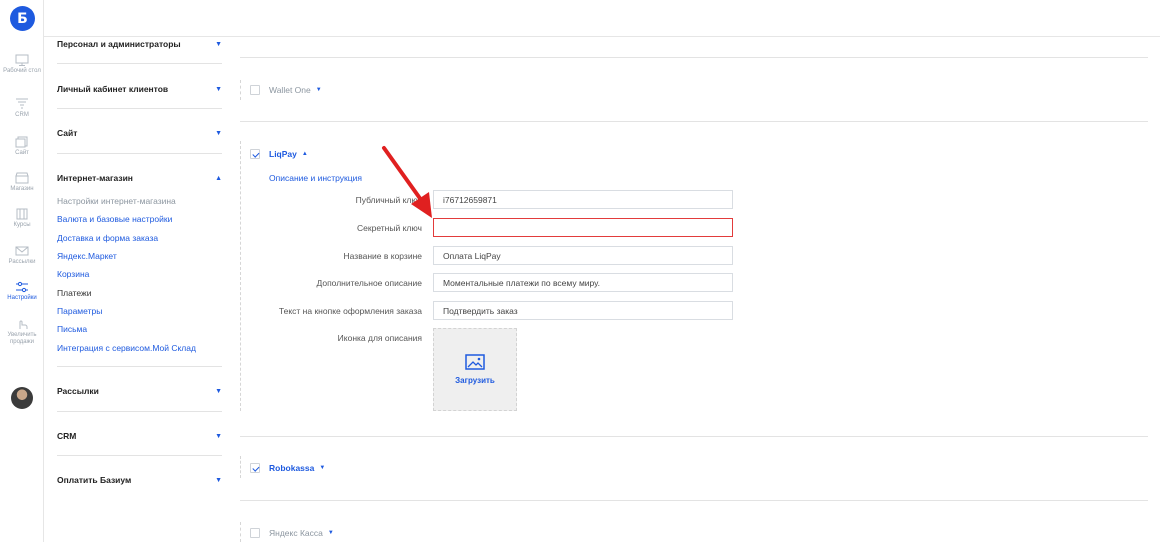 This screenshot has width=1160, height=542. Describe the element at coordinates (79, 311) in the screenshot. I see `menu-item-parameters: Параметры` at that location.